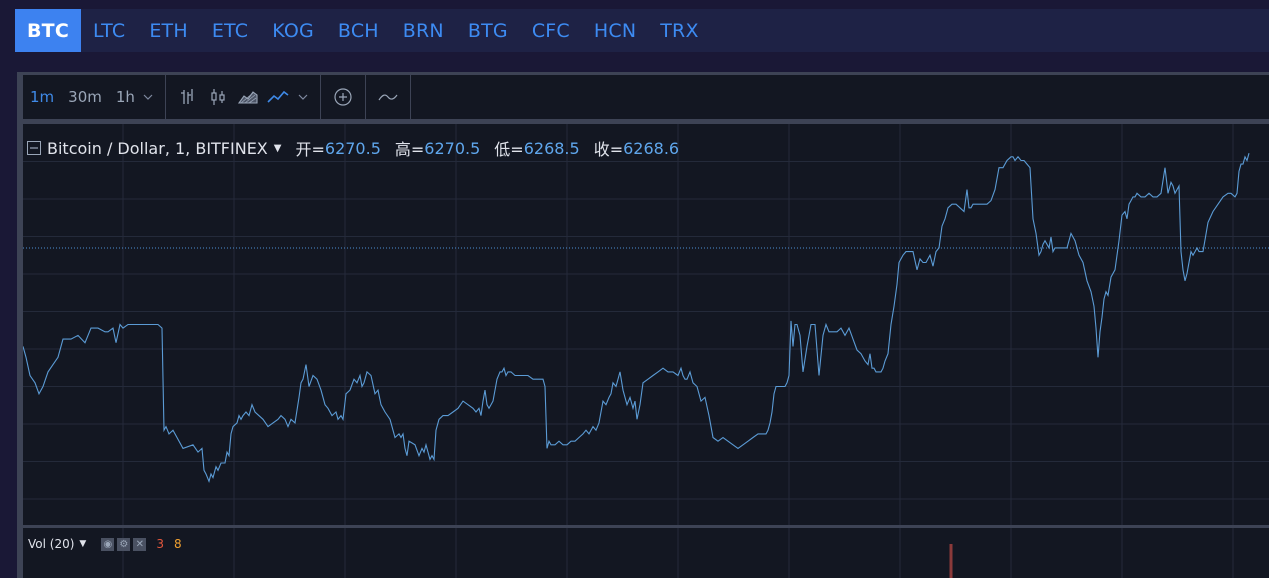 This screenshot has width=1269, height=578. I want to click on settings-icon: ⚙, so click(124, 544).